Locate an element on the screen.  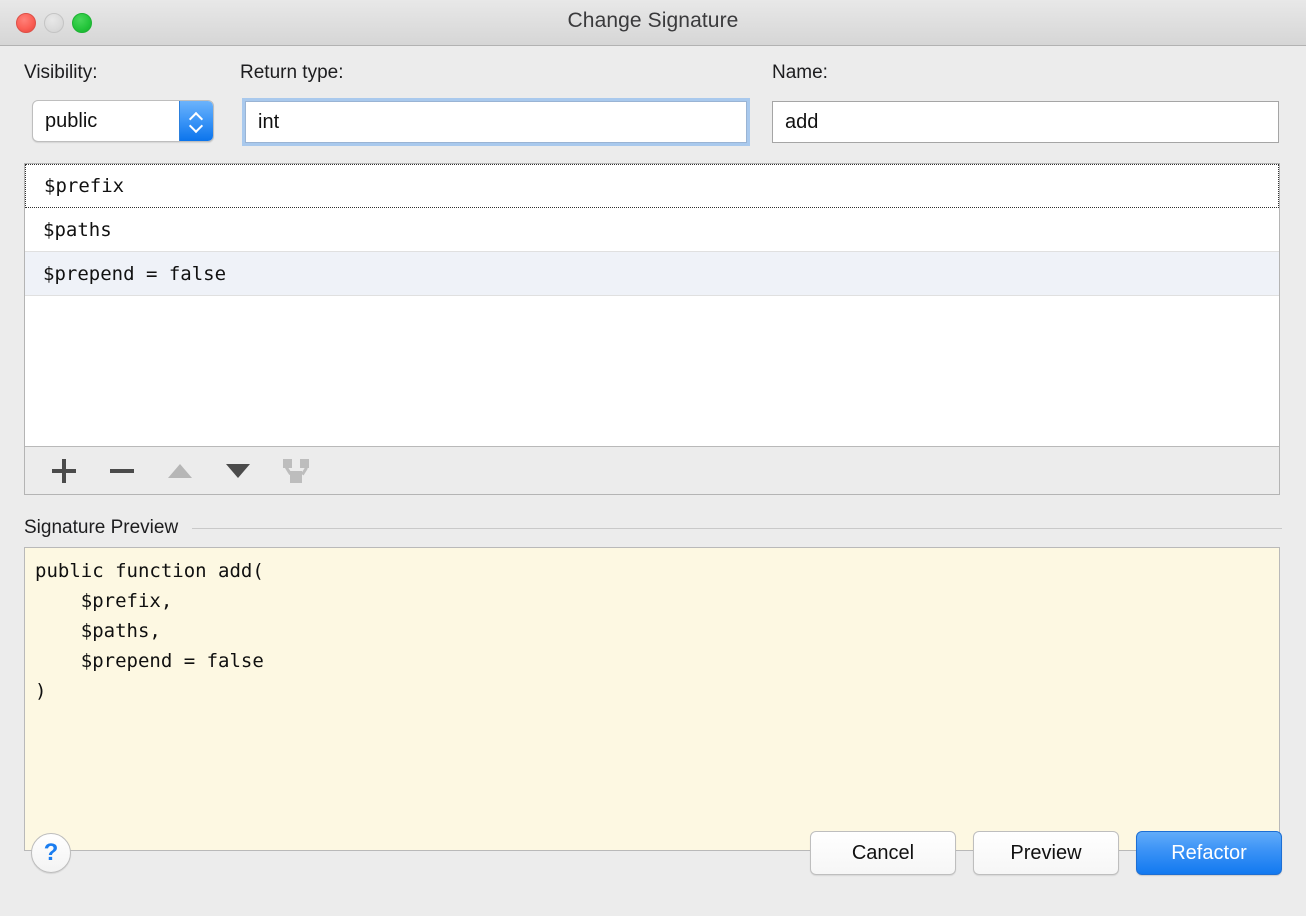
signature-preview-header: Signature Preview is located at coordinates (653, 528).